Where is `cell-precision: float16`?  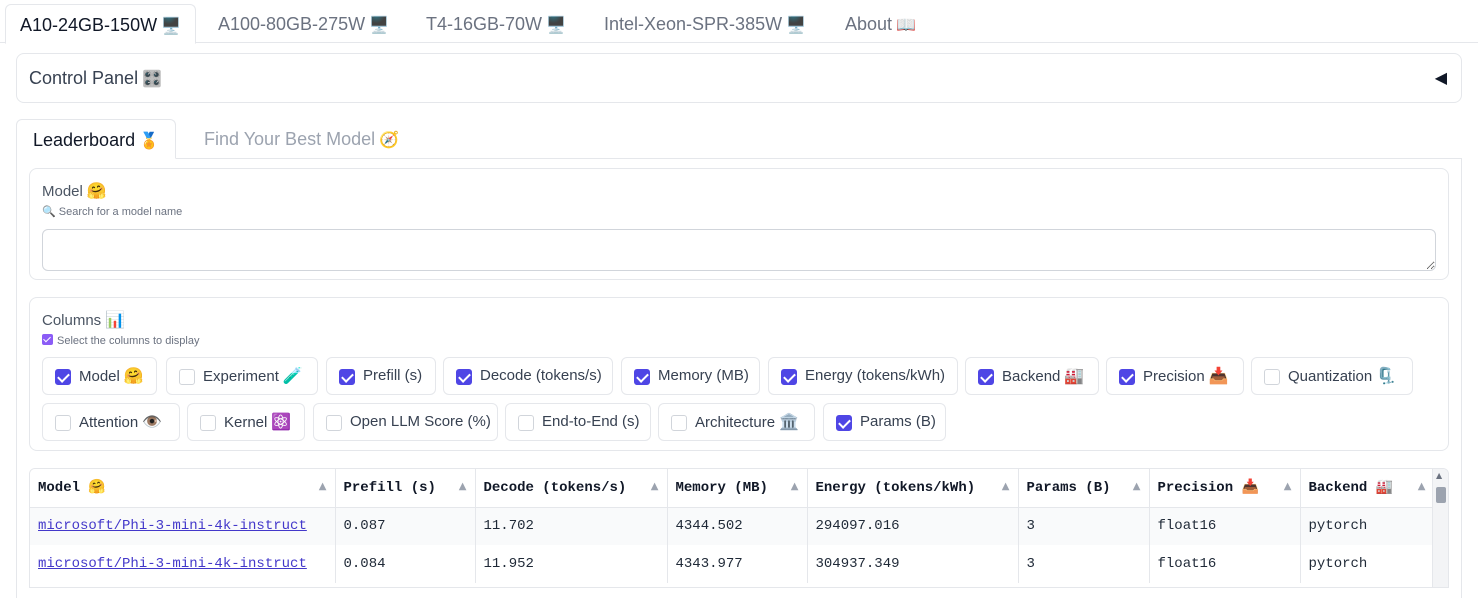 cell-precision: float16 is located at coordinates (1225, 564).